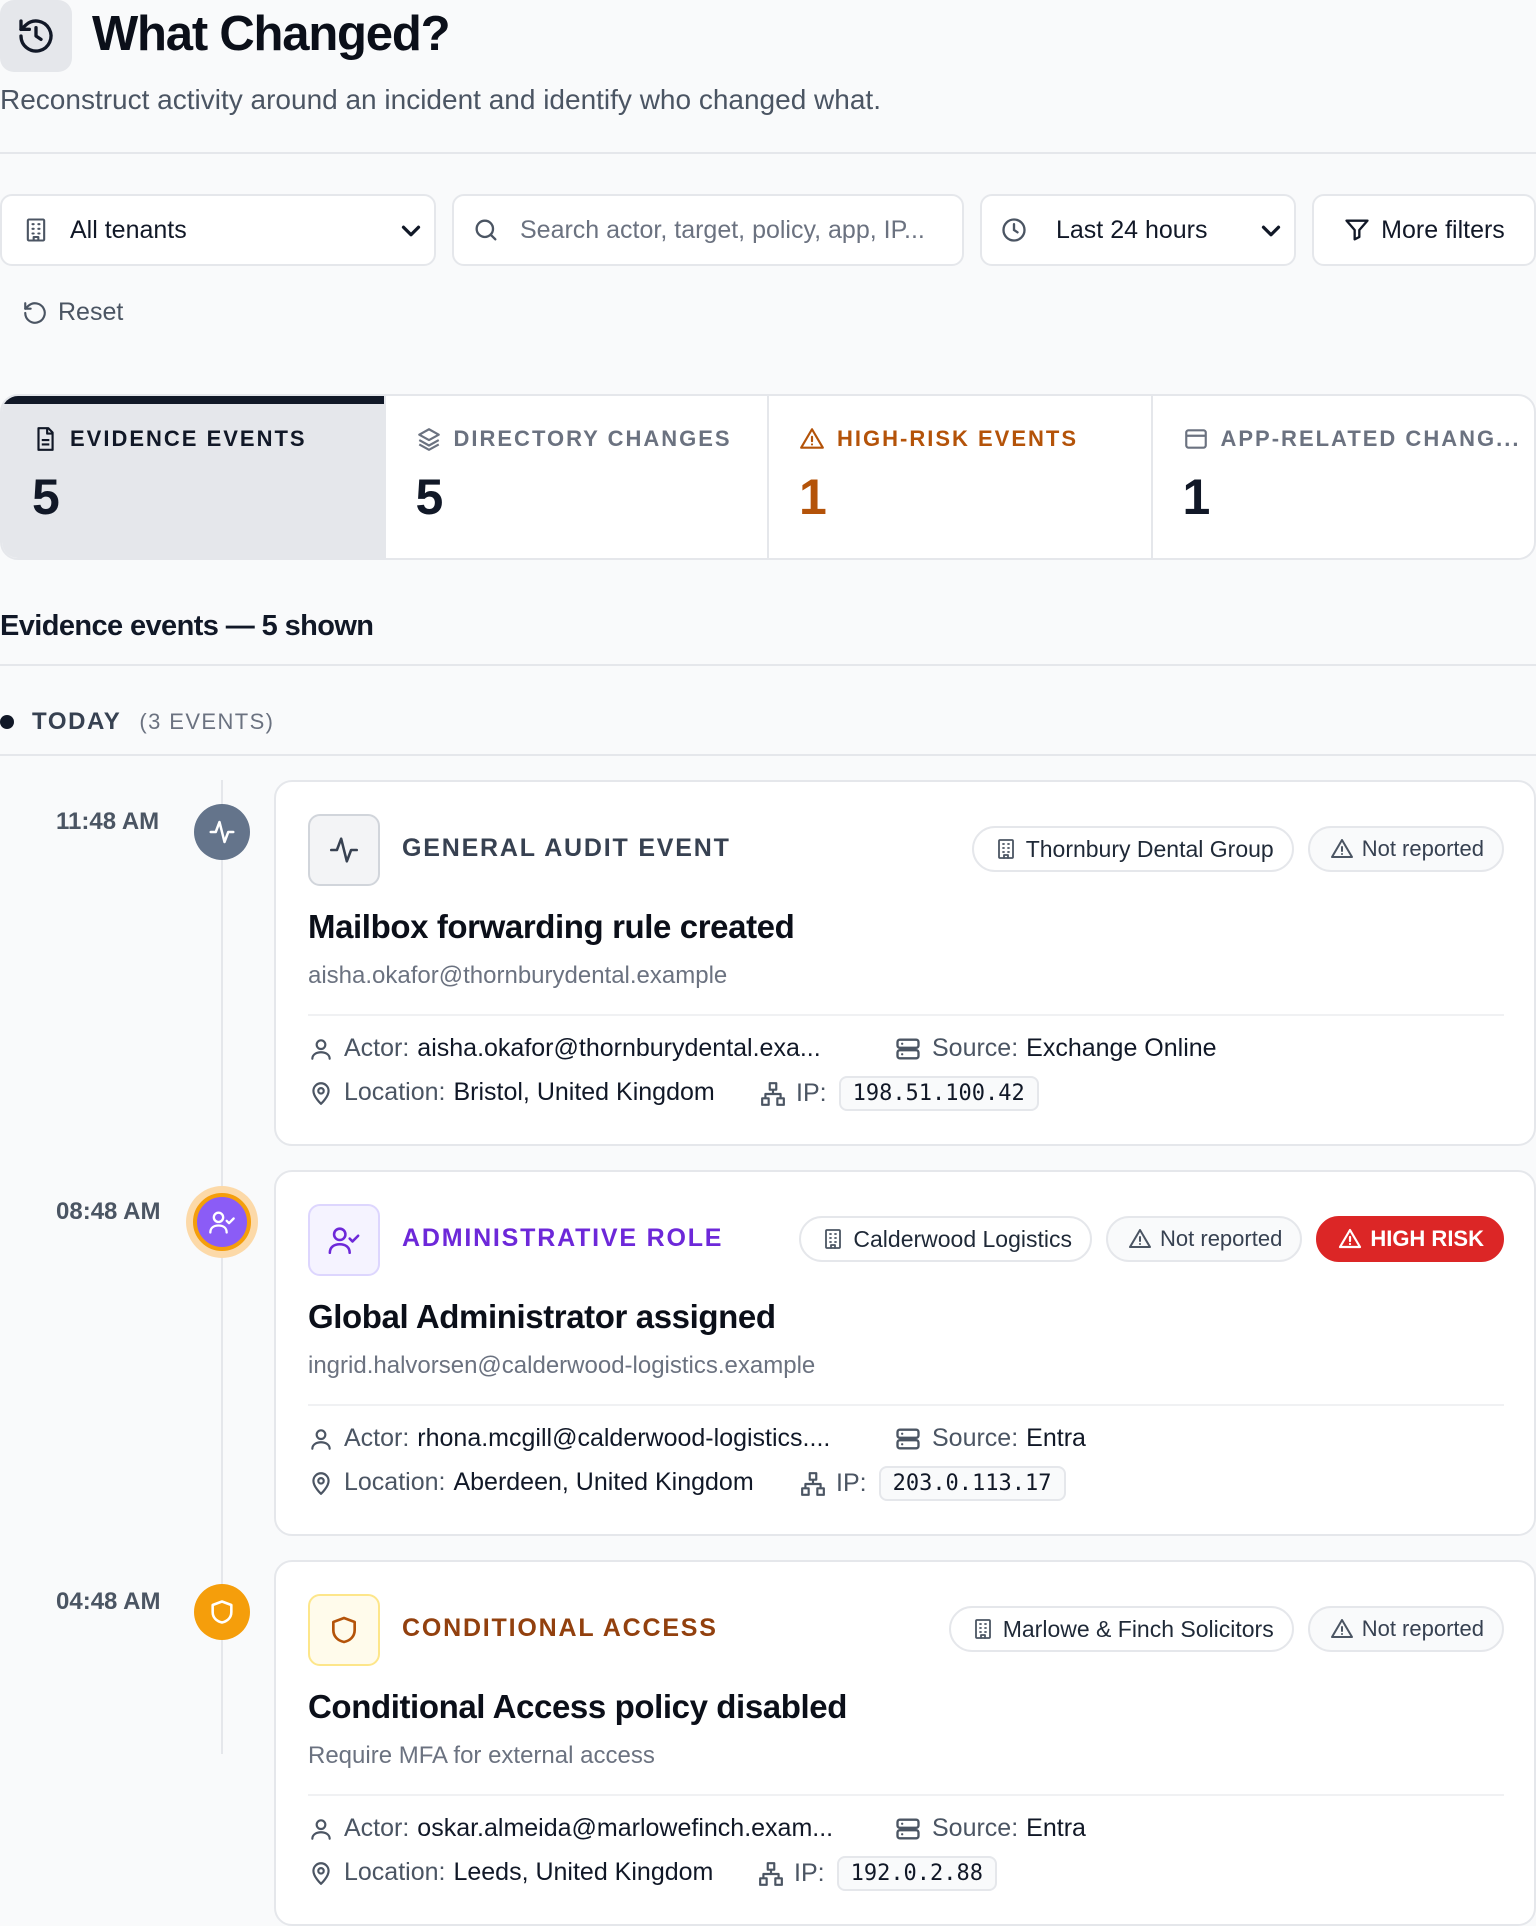 This screenshot has width=1536, height=1926. What do you see at coordinates (584, 1092) in the screenshot?
I see `location-value: Bristol, United Kingdom` at bounding box center [584, 1092].